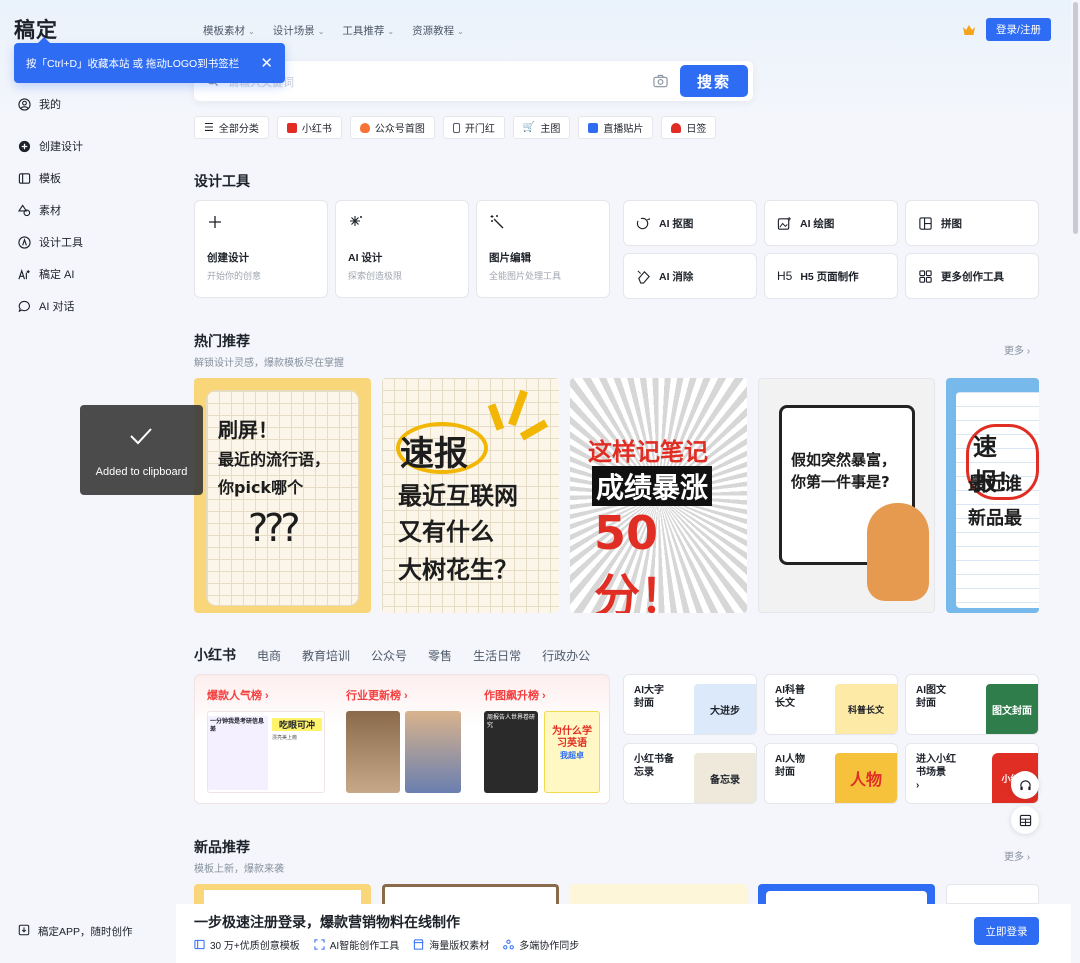 The image size is (1080, 963). I want to click on checkmark-icon, so click(141, 436).